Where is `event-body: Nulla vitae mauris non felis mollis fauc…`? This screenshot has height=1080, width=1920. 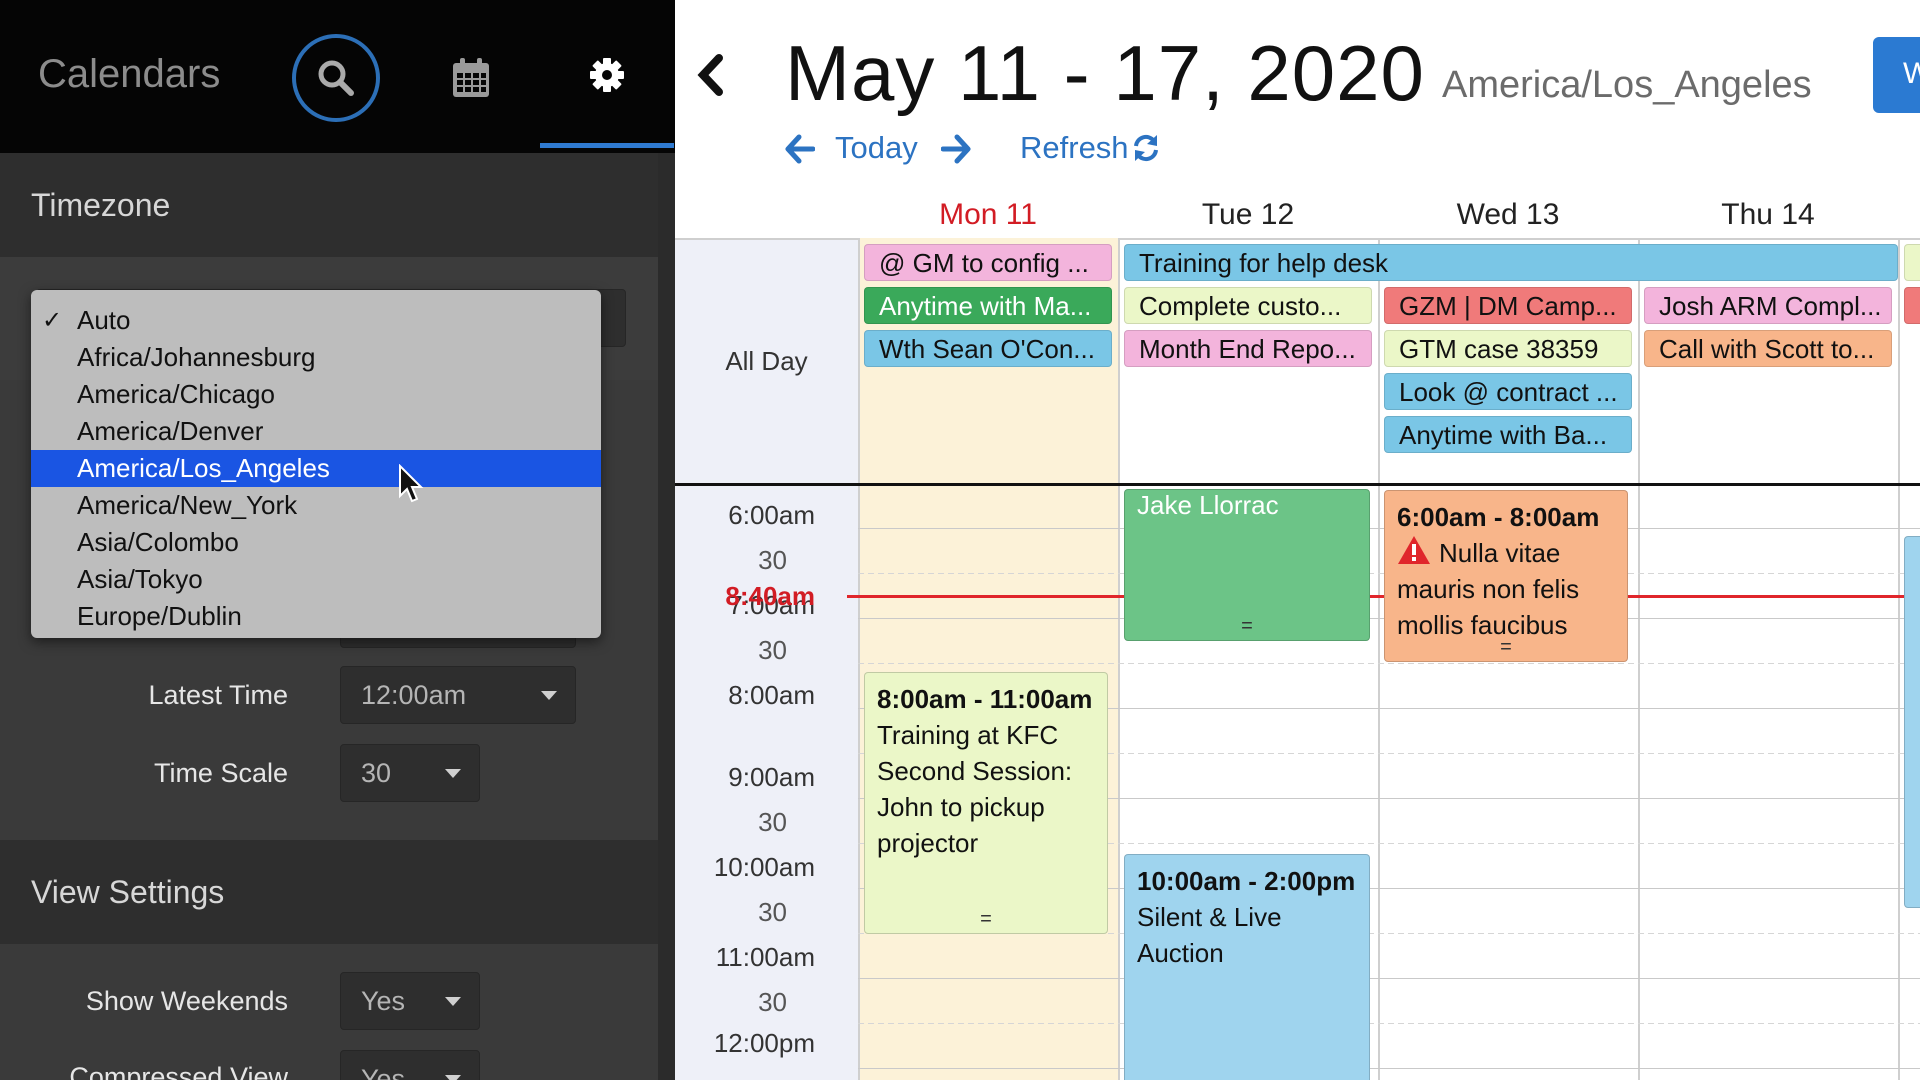 event-body: Nulla vitae mauris non felis mollis fauc… is located at coordinates (1506, 589).